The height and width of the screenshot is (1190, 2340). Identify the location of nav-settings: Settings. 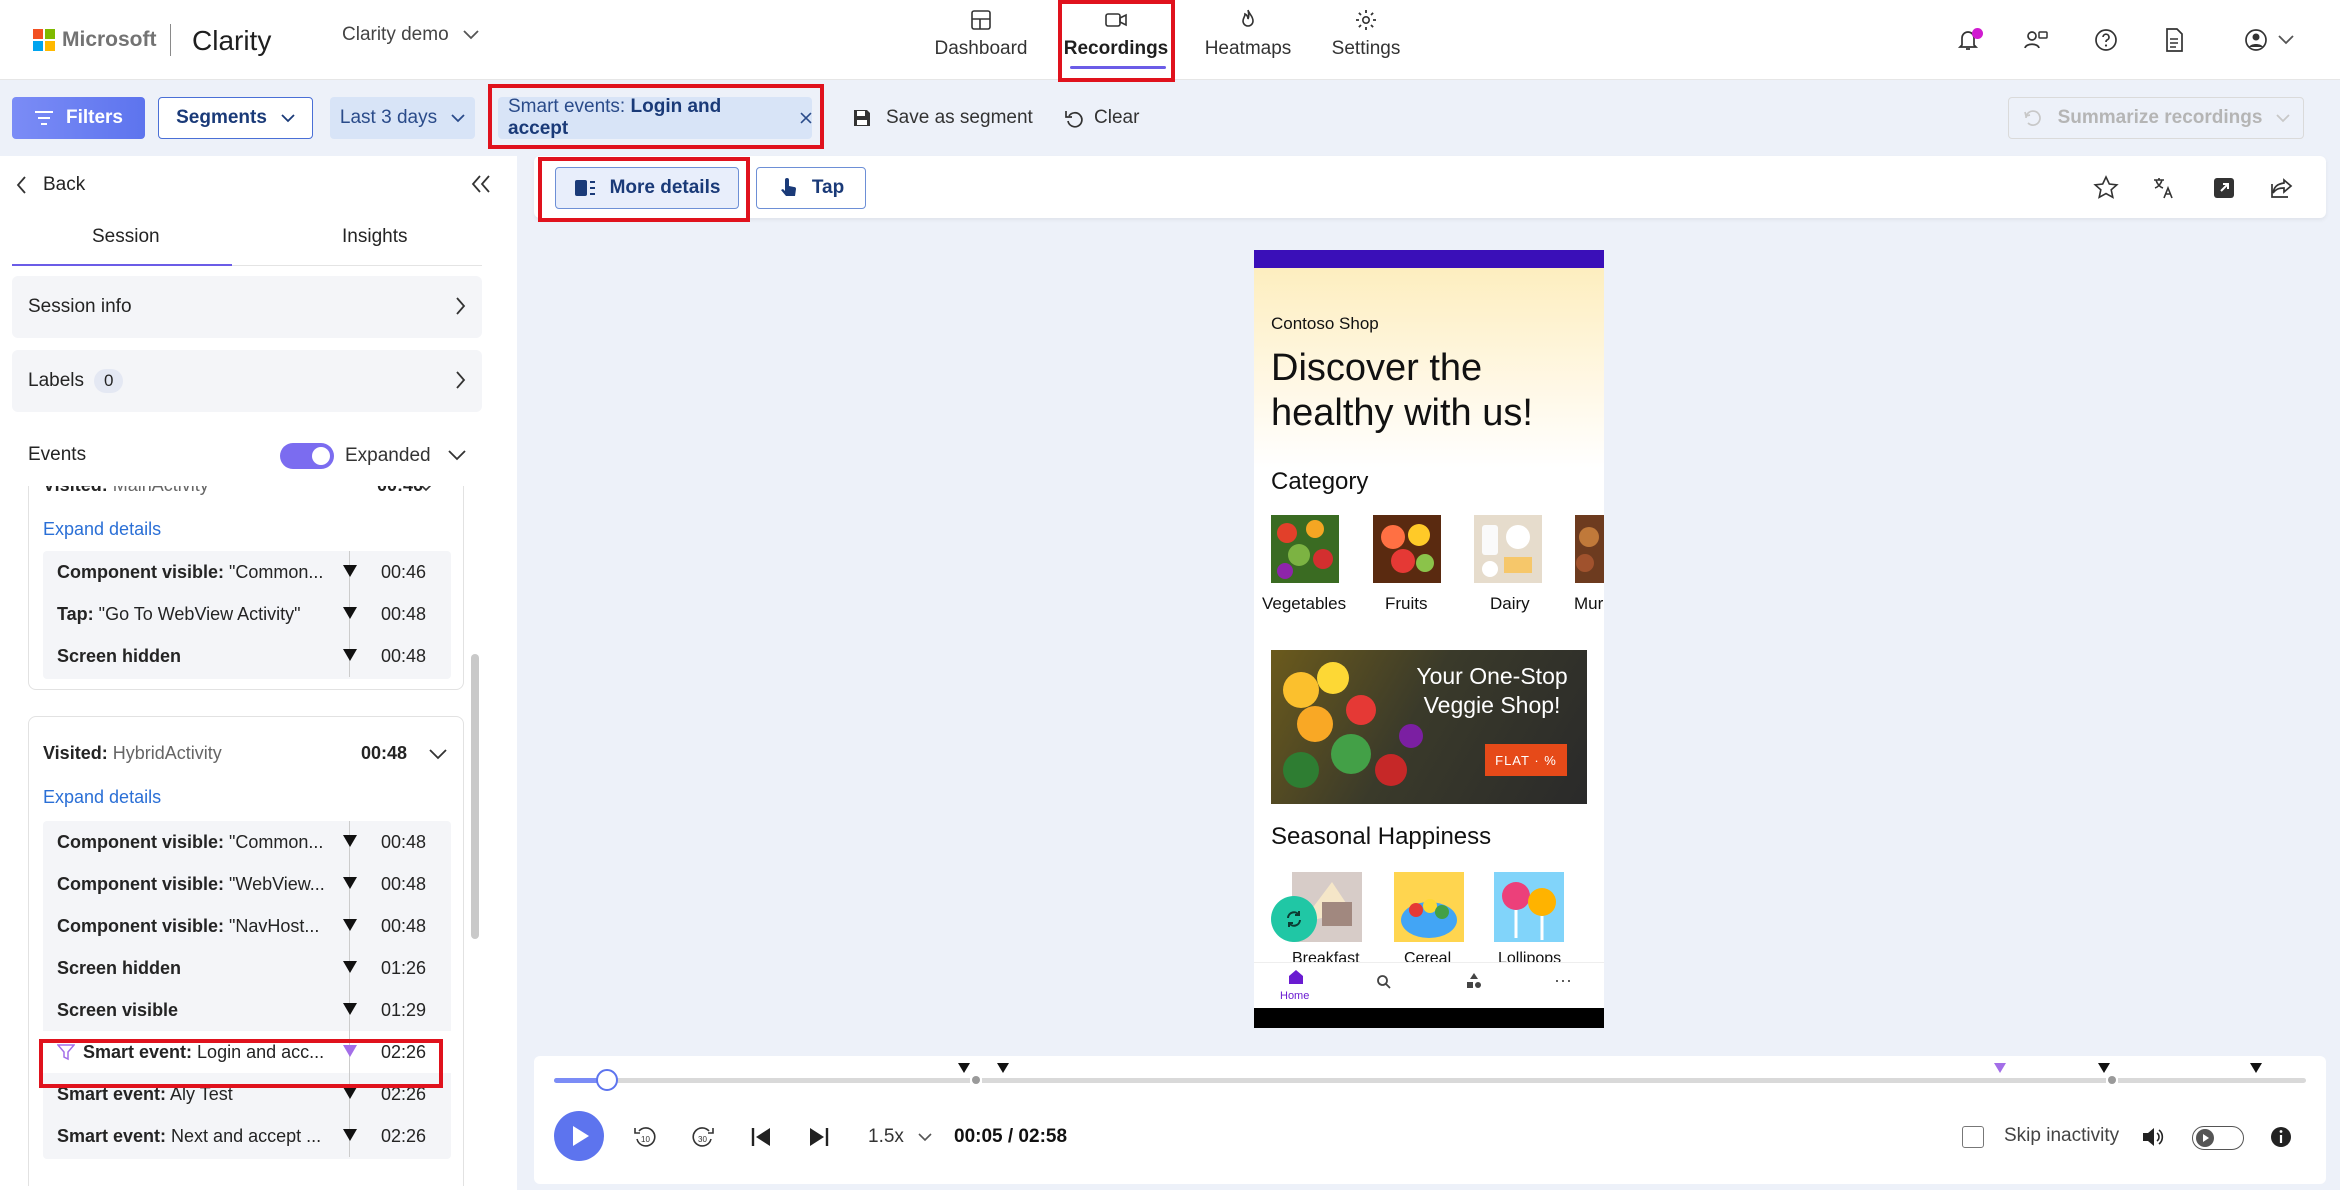
(1366, 38).